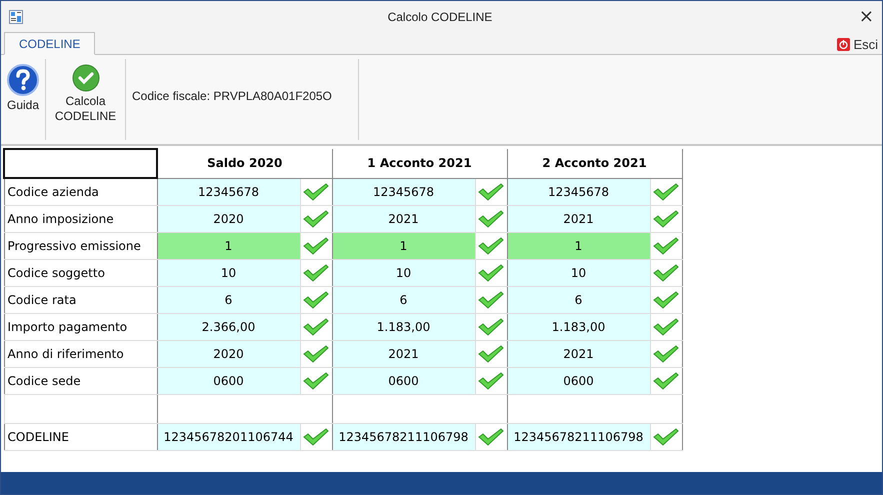  What do you see at coordinates (228, 327) in the screenshot?
I see `value-cell: 2.366,00` at bounding box center [228, 327].